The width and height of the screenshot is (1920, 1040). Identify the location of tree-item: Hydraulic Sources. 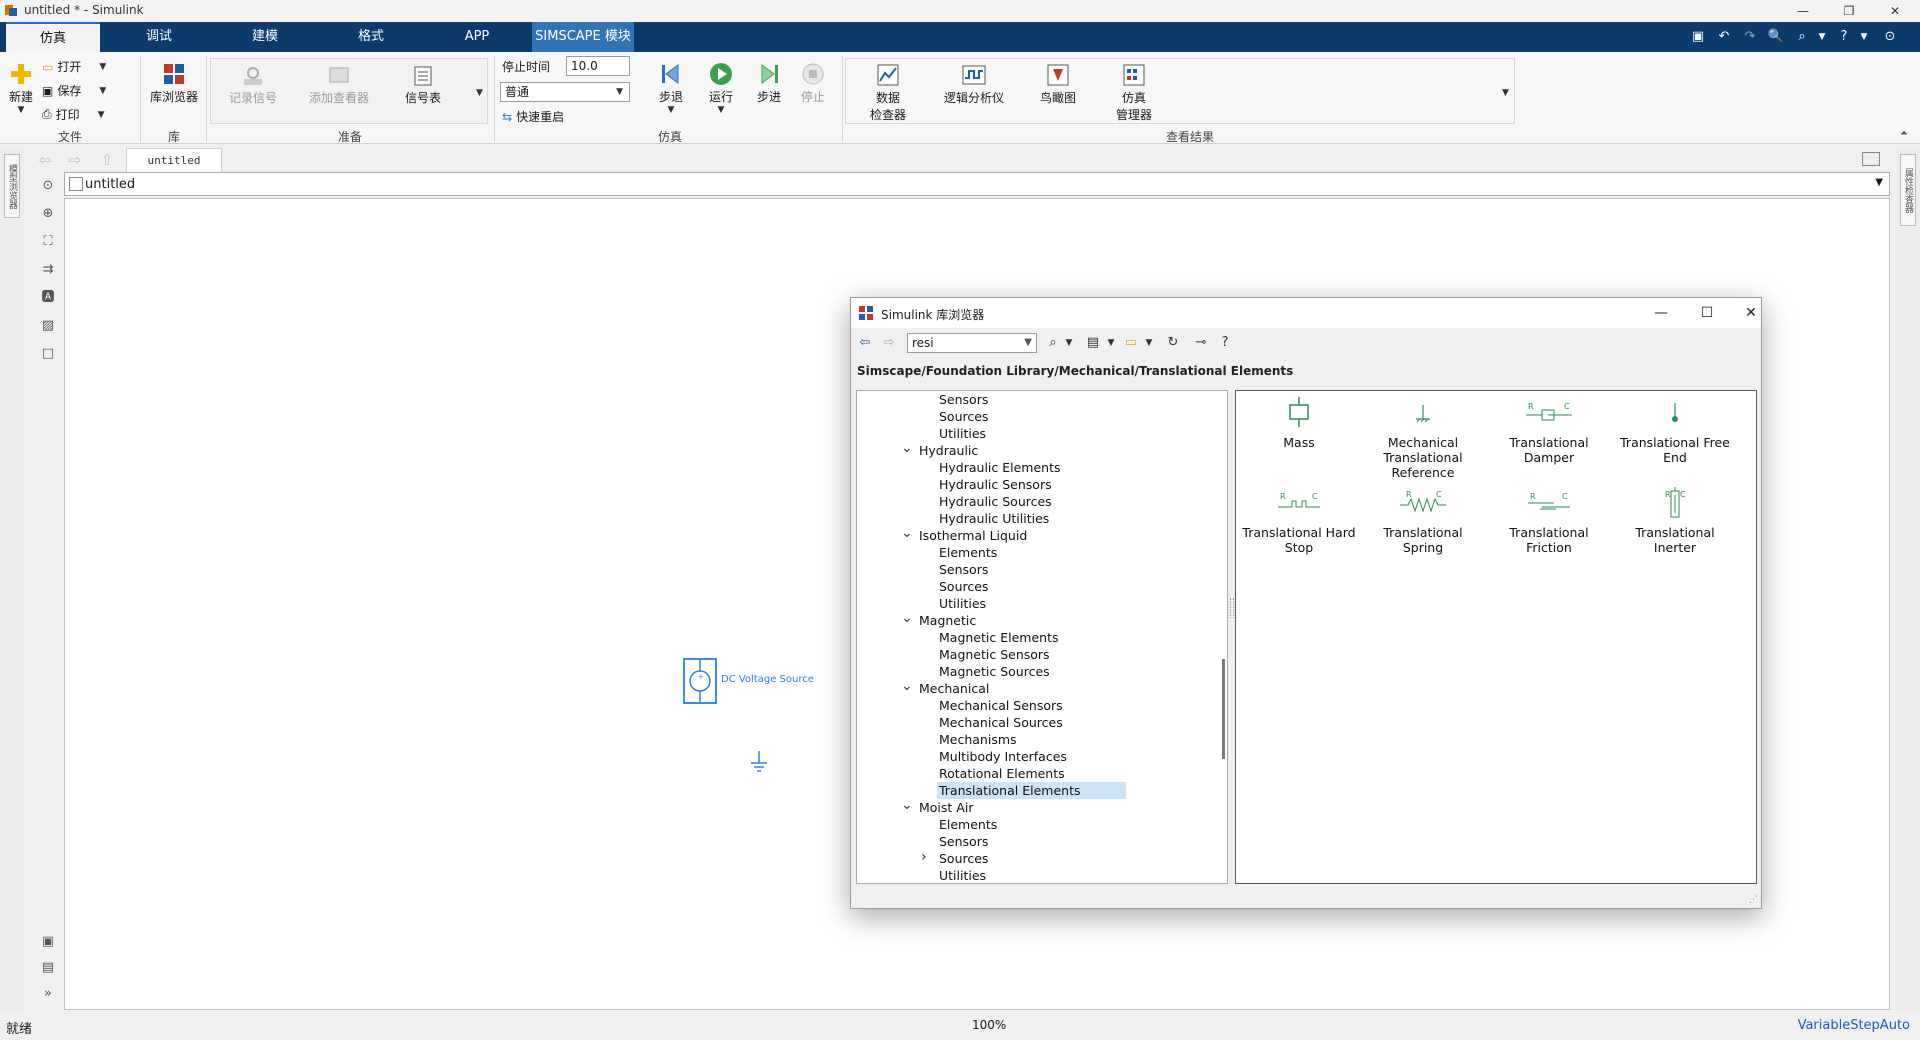
(995, 501).